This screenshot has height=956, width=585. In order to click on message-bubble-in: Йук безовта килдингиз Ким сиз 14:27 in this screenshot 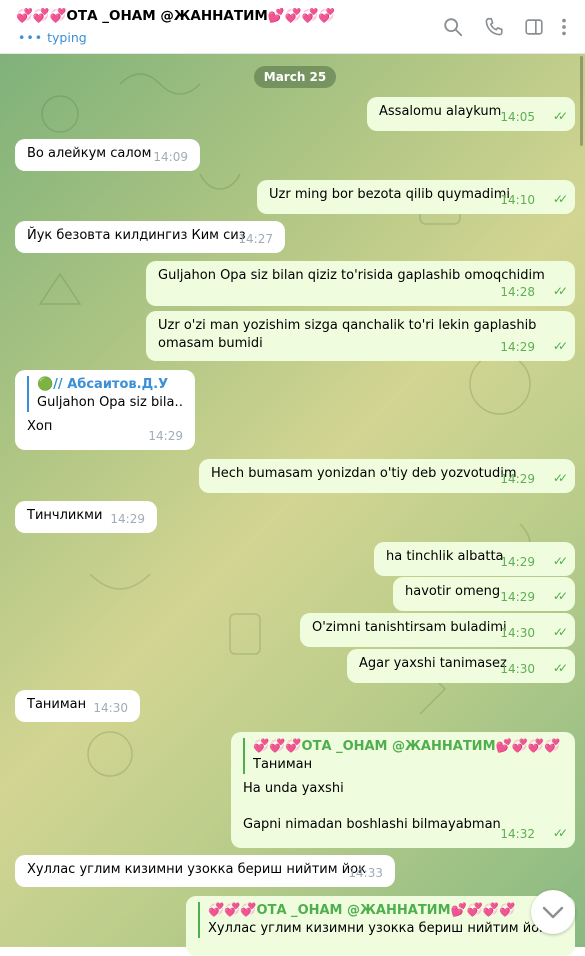, I will do `click(150, 237)`.